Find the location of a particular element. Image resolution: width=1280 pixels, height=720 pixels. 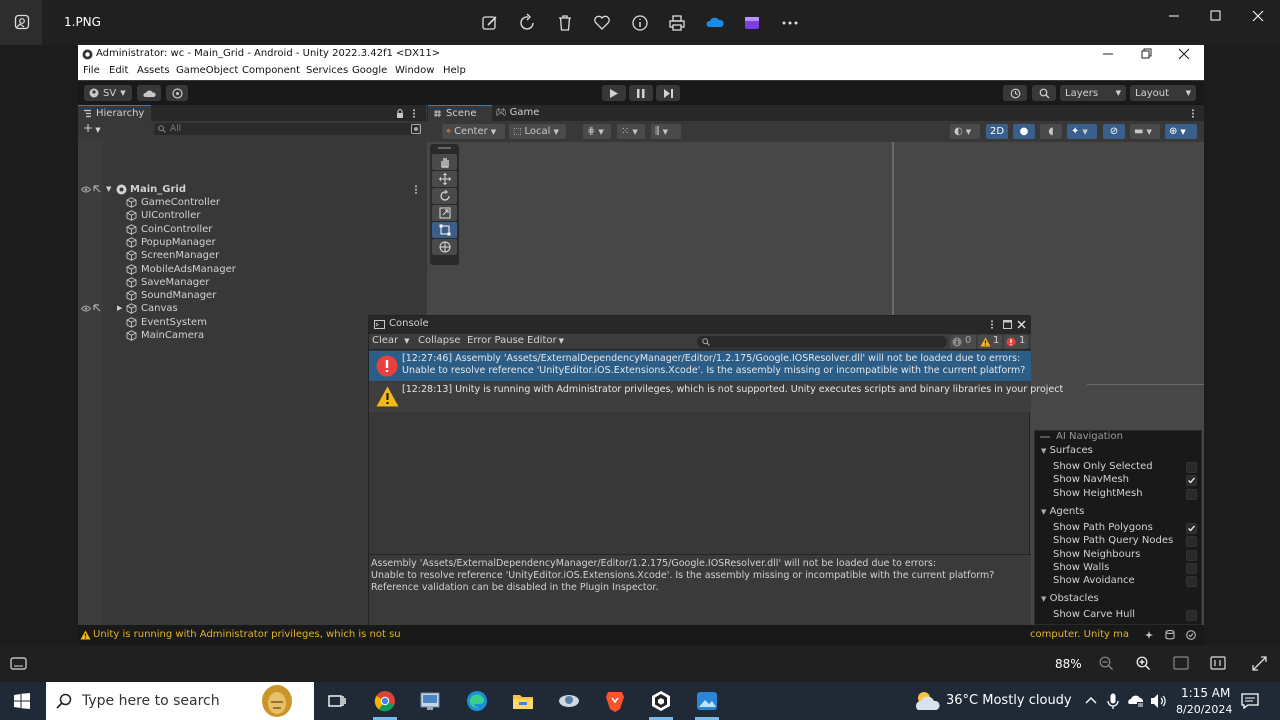

error-filter-toggle: 1 is located at coordinates (1016, 342).